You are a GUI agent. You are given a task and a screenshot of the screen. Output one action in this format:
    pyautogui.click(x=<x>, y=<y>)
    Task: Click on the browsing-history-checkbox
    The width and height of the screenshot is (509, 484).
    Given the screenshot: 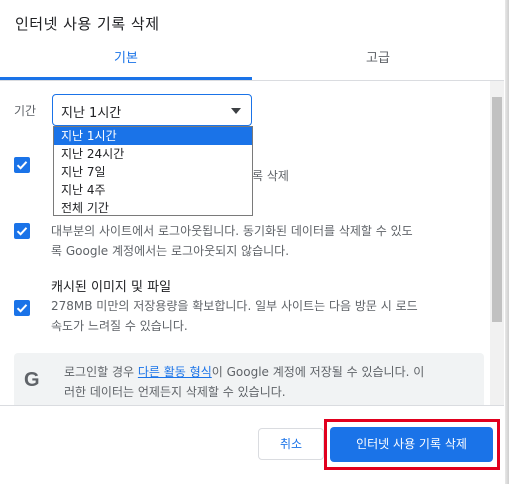 What is the action you would take?
    pyautogui.click(x=22, y=165)
    